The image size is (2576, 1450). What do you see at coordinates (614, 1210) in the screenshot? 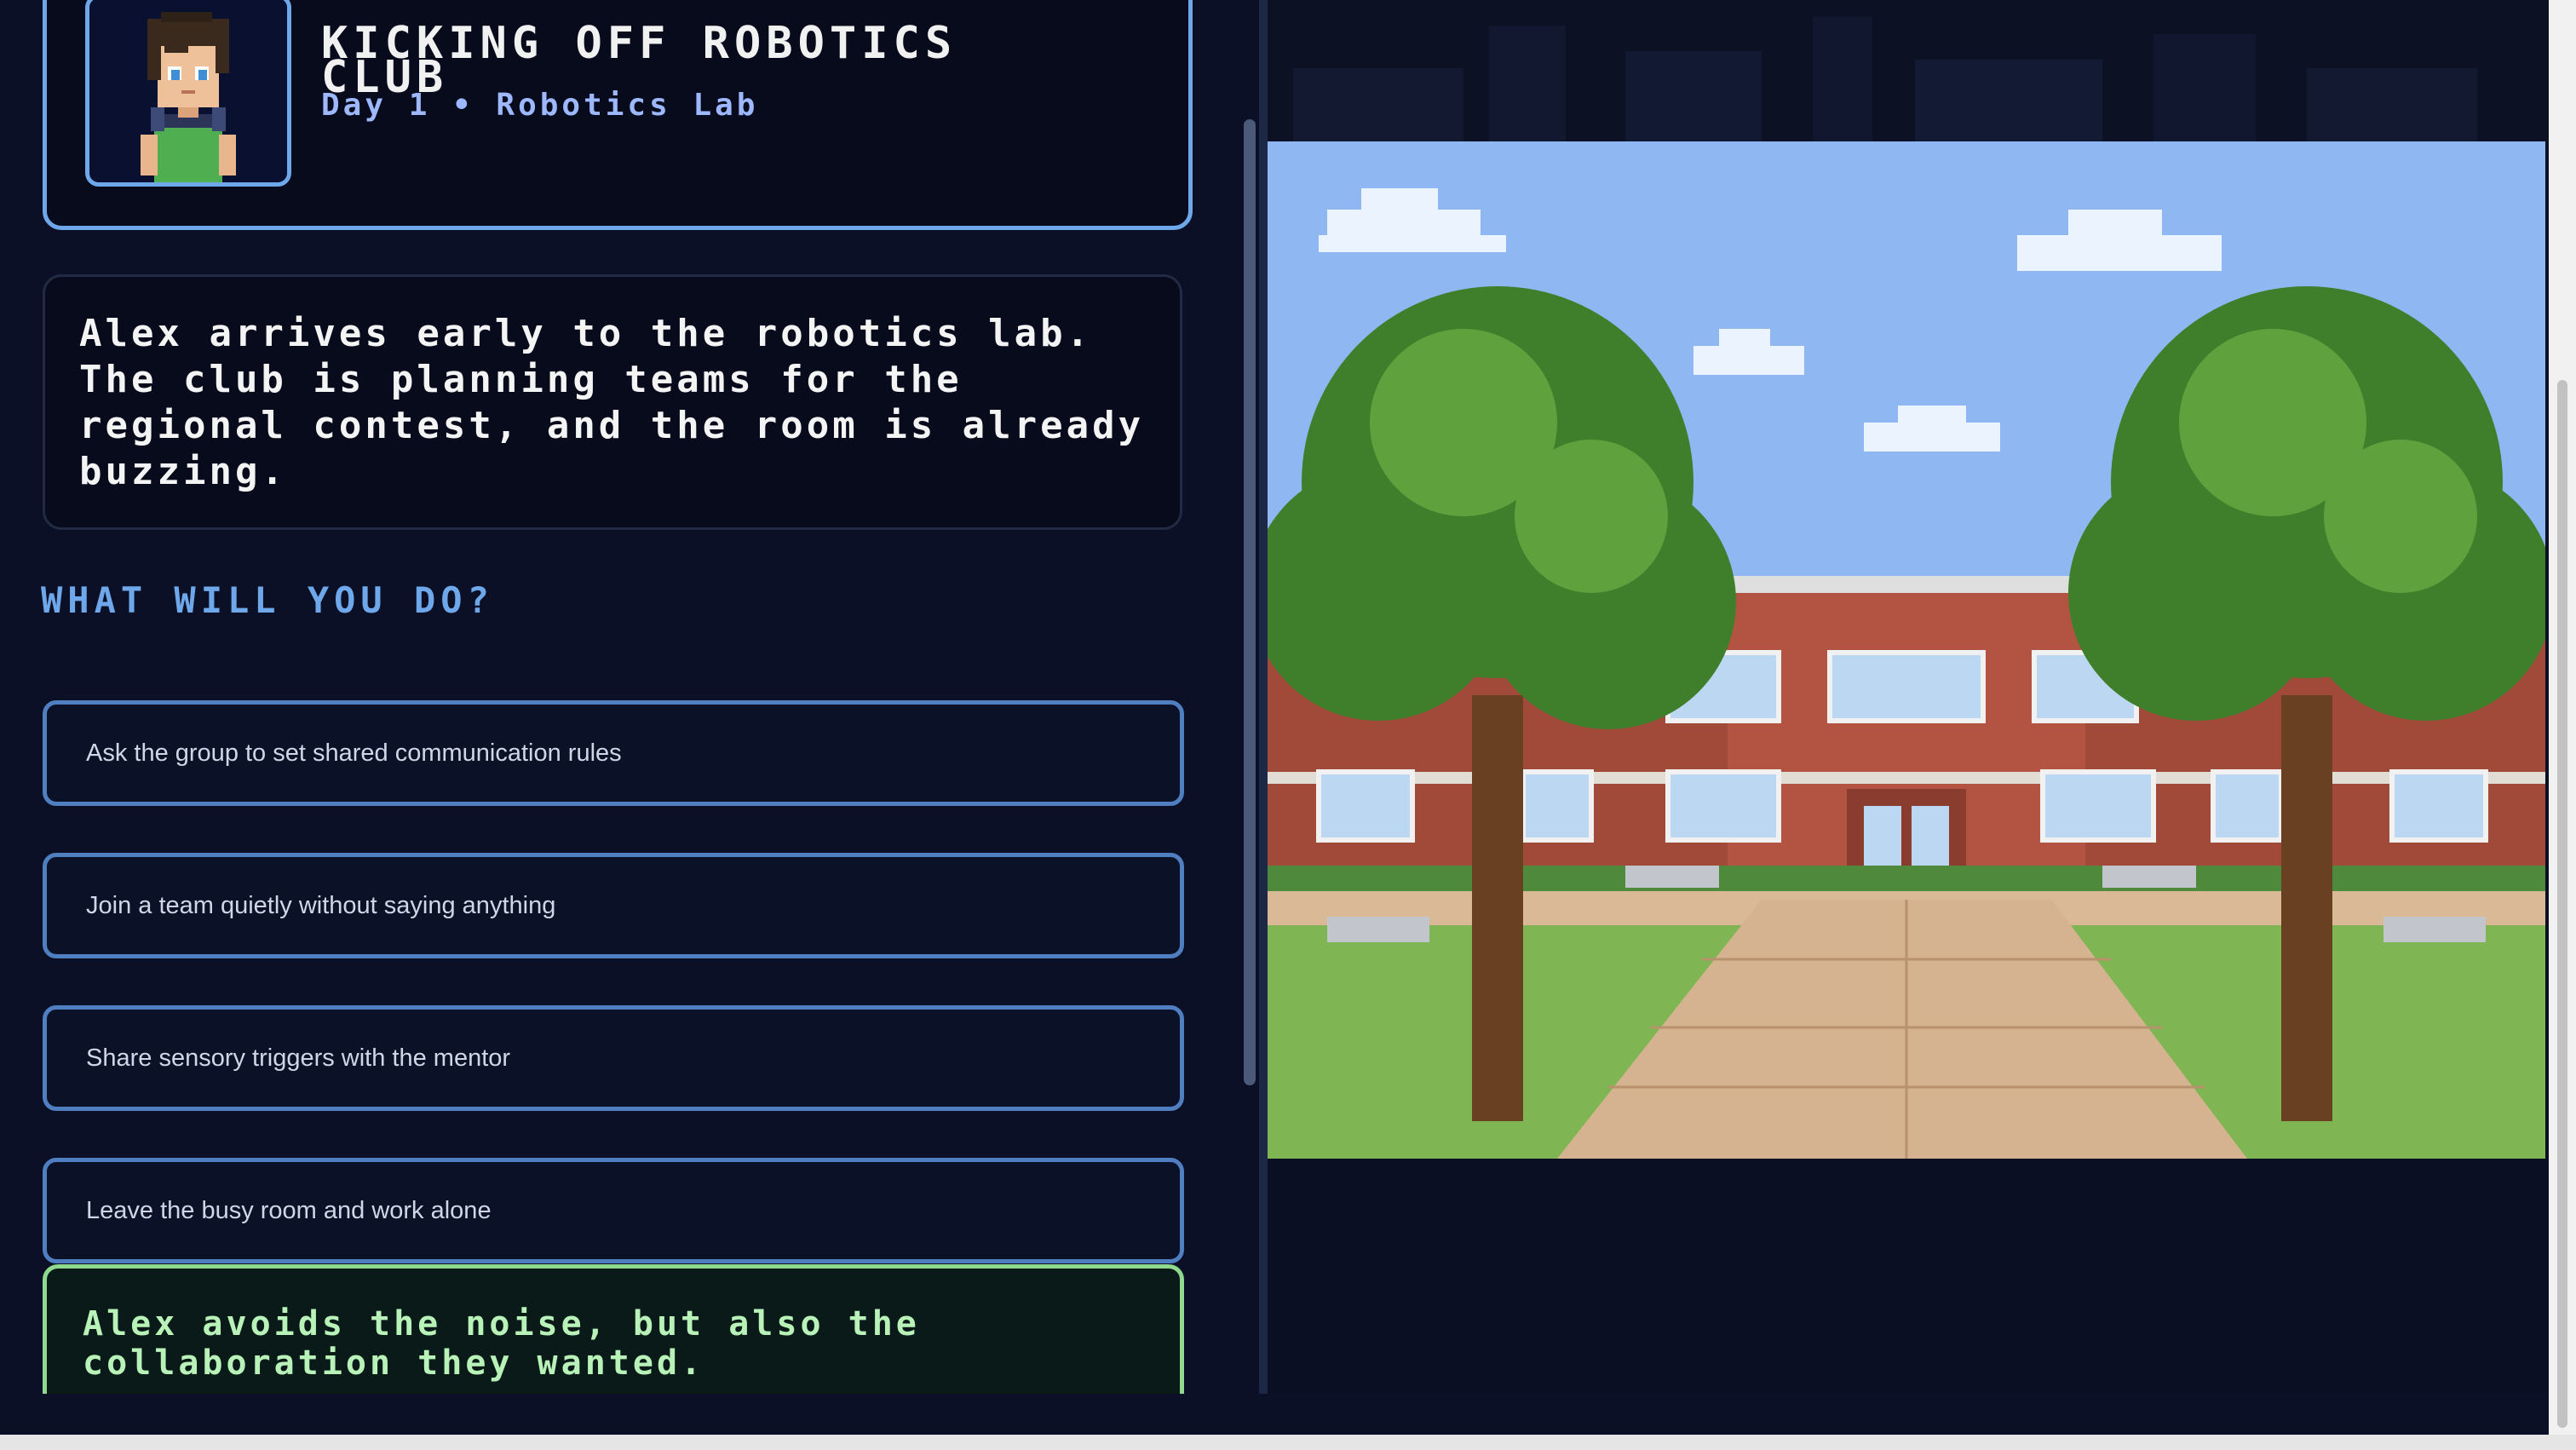
I see `choice-button-4: Leave the busy room and work alone` at bounding box center [614, 1210].